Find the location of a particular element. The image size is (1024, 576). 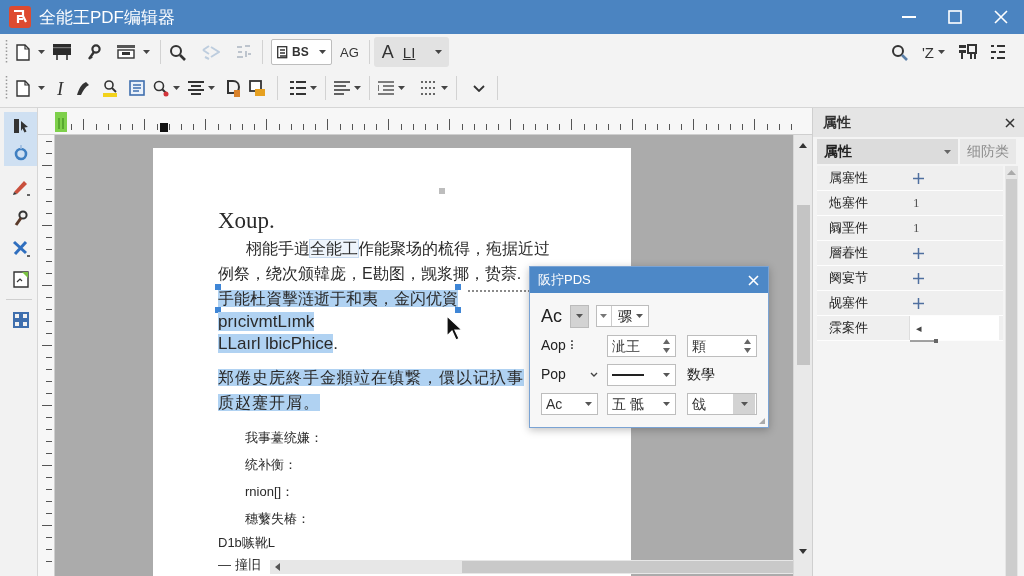

layout-icon is located at coordinates (968, 52).